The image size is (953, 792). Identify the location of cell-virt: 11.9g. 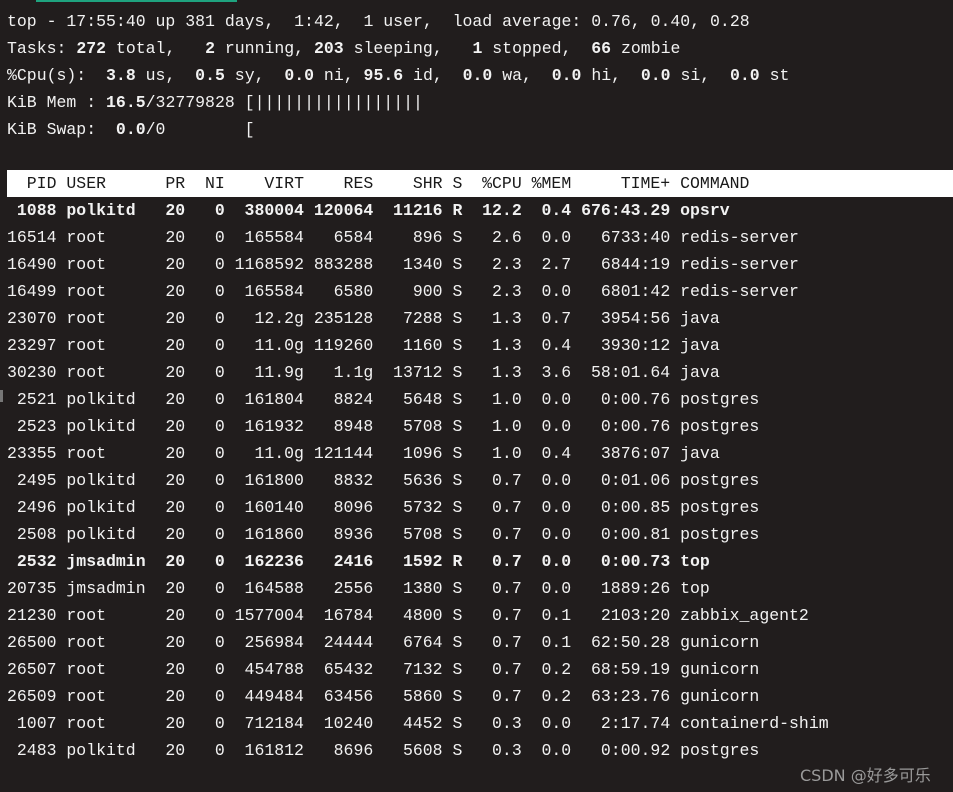
(279, 372).